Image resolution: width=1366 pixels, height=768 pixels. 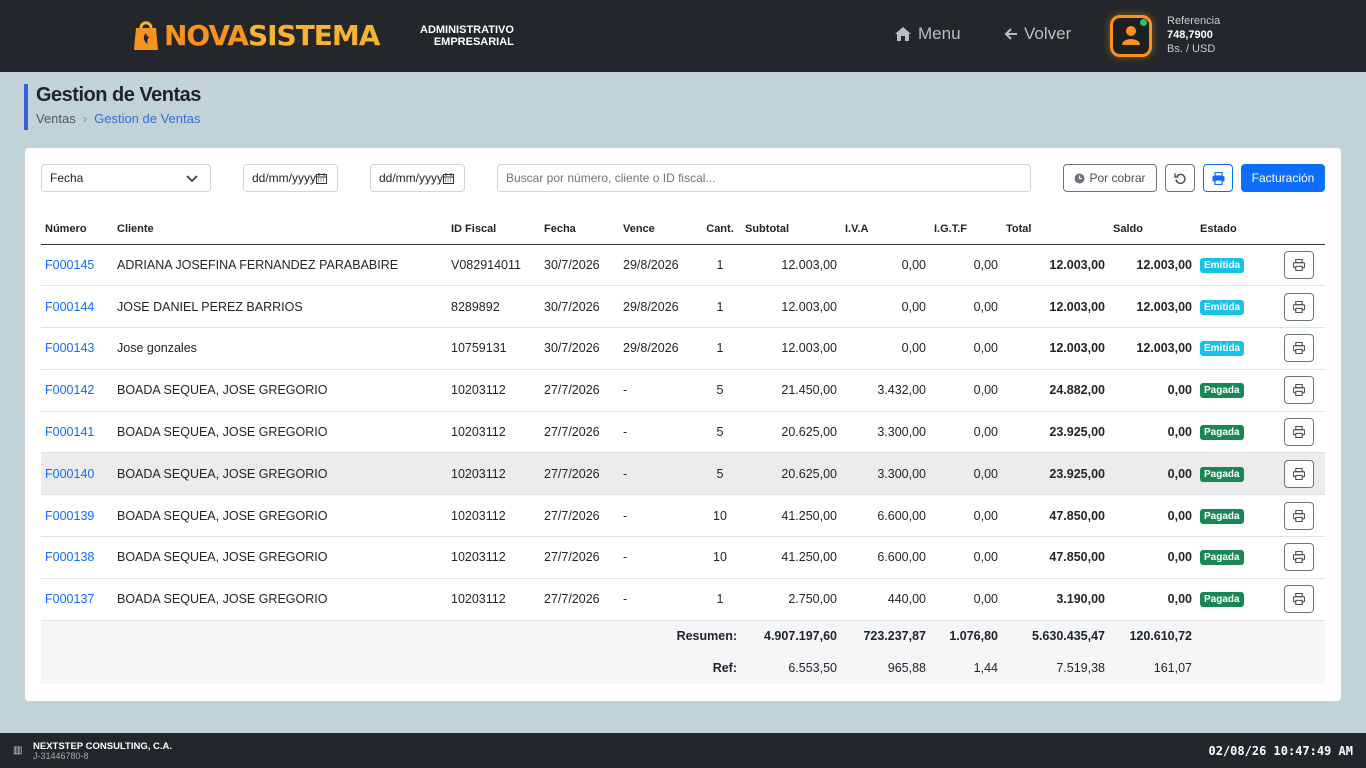 I want to click on col-header-cant: Cant., so click(x=720, y=229).